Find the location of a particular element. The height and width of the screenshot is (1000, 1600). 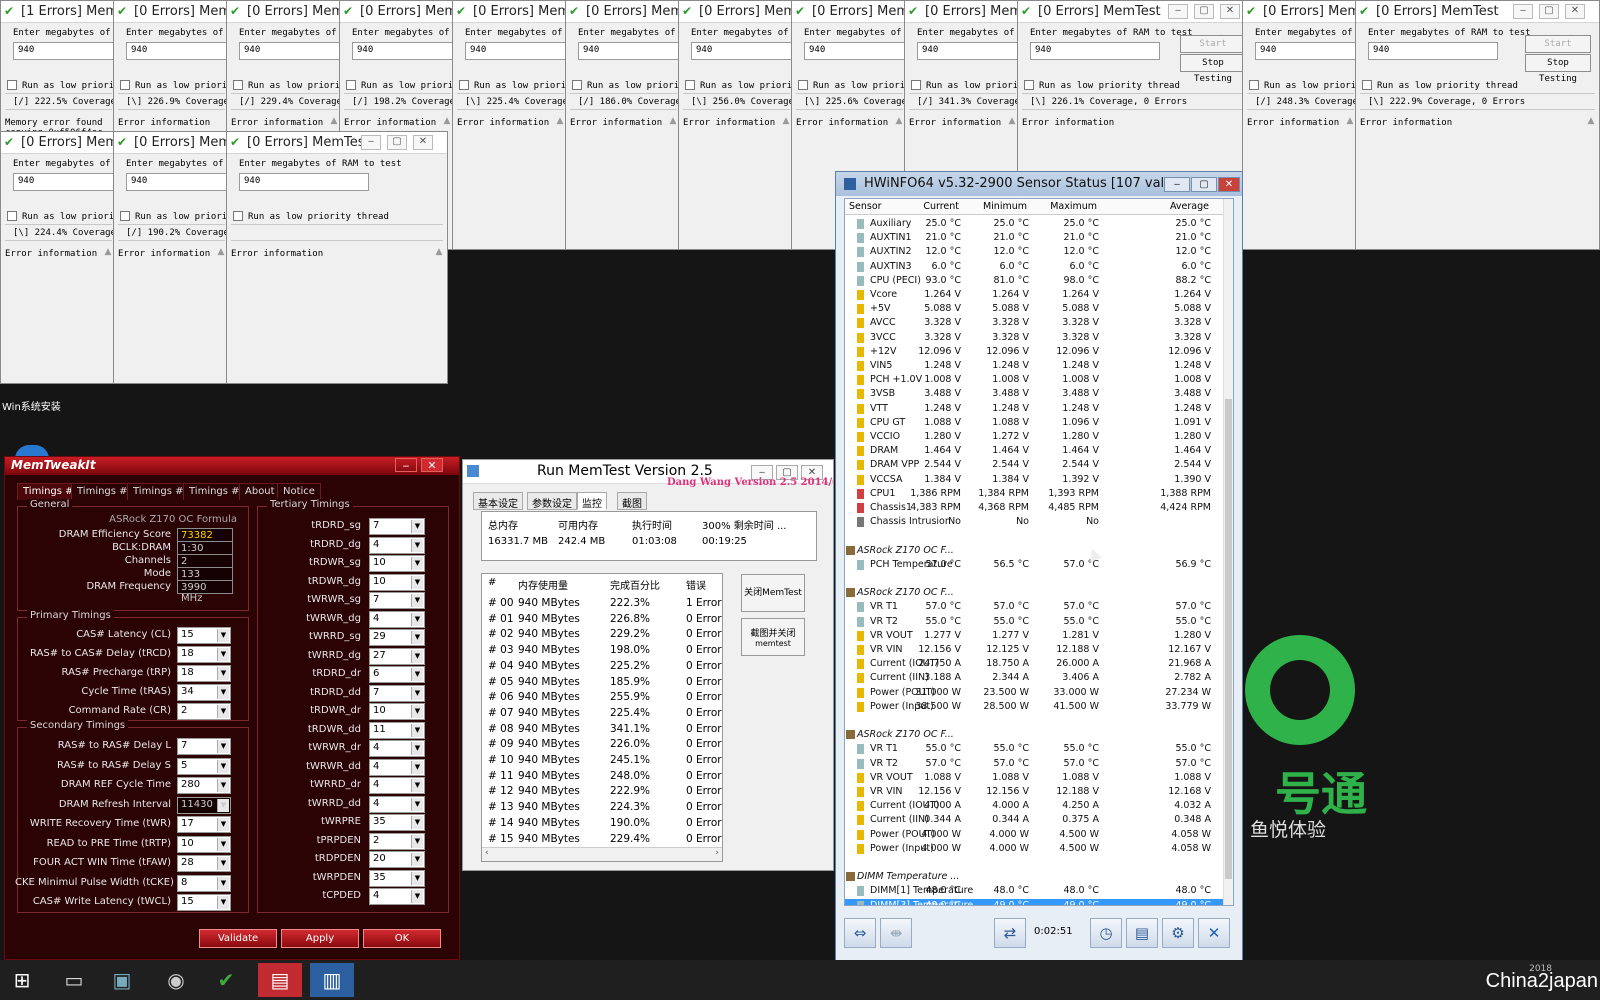

sensor-row: Vcore 1.264 V 1.264 V 1.264 V 1.264 V is located at coordinates (1035, 295).